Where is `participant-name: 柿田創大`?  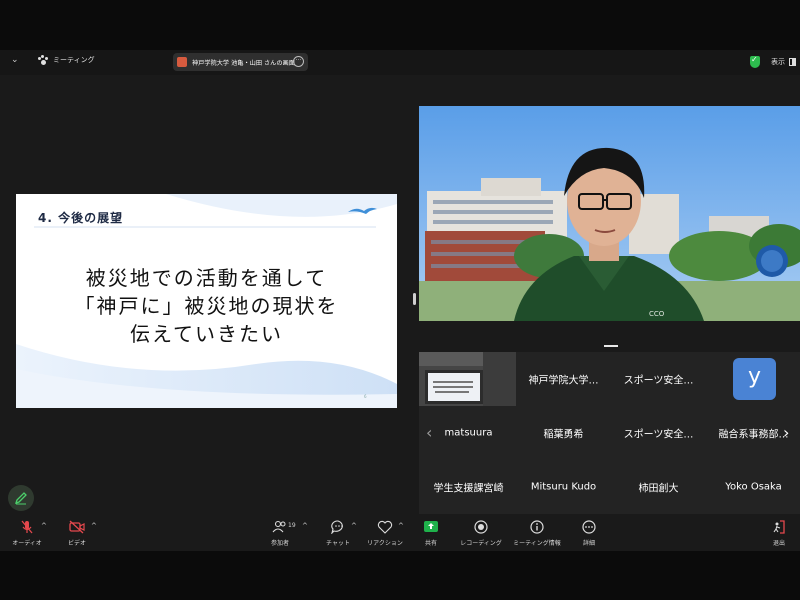
participant-name: 柿田創大 is located at coordinates (658, 489).